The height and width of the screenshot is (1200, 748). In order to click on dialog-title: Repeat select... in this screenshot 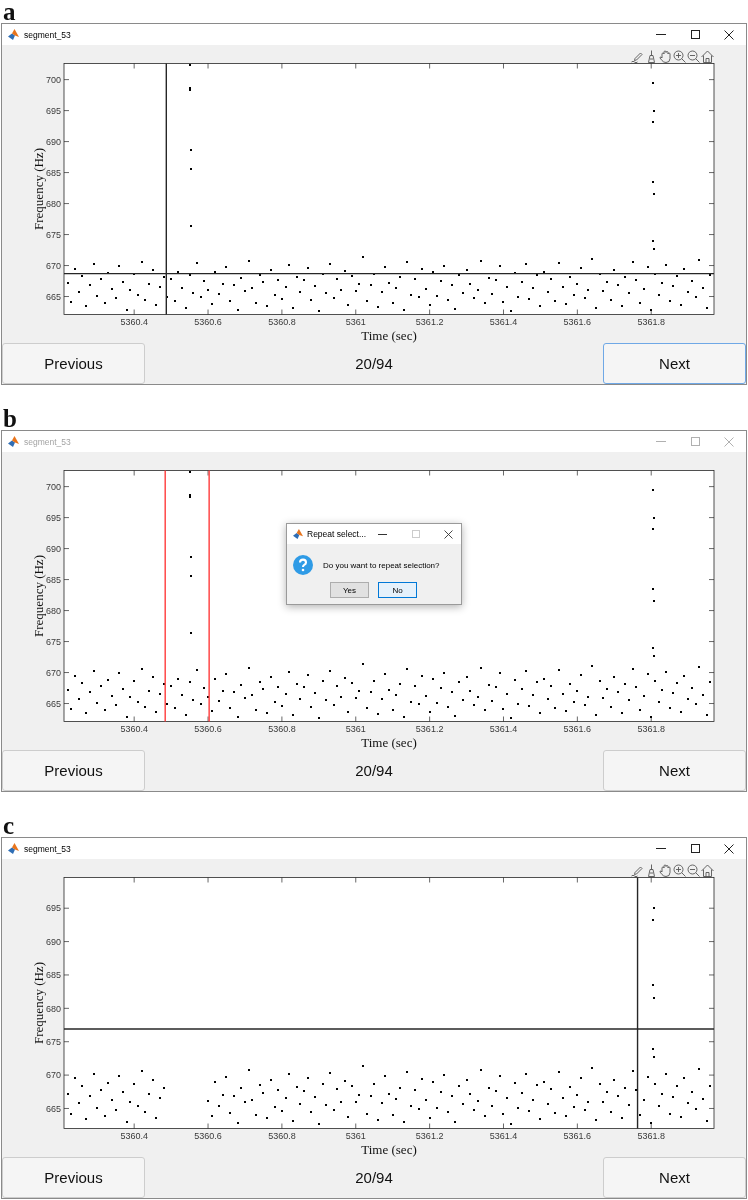, I will do `click(337, 534)`.